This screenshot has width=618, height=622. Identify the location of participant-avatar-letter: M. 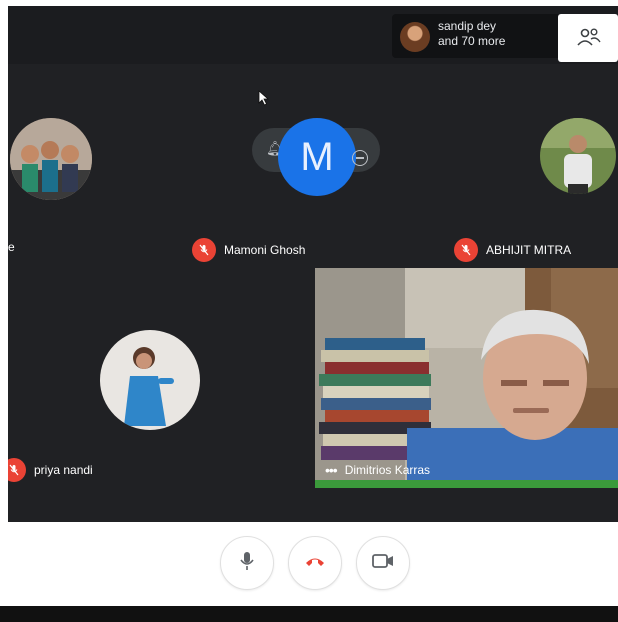
(317, 157).